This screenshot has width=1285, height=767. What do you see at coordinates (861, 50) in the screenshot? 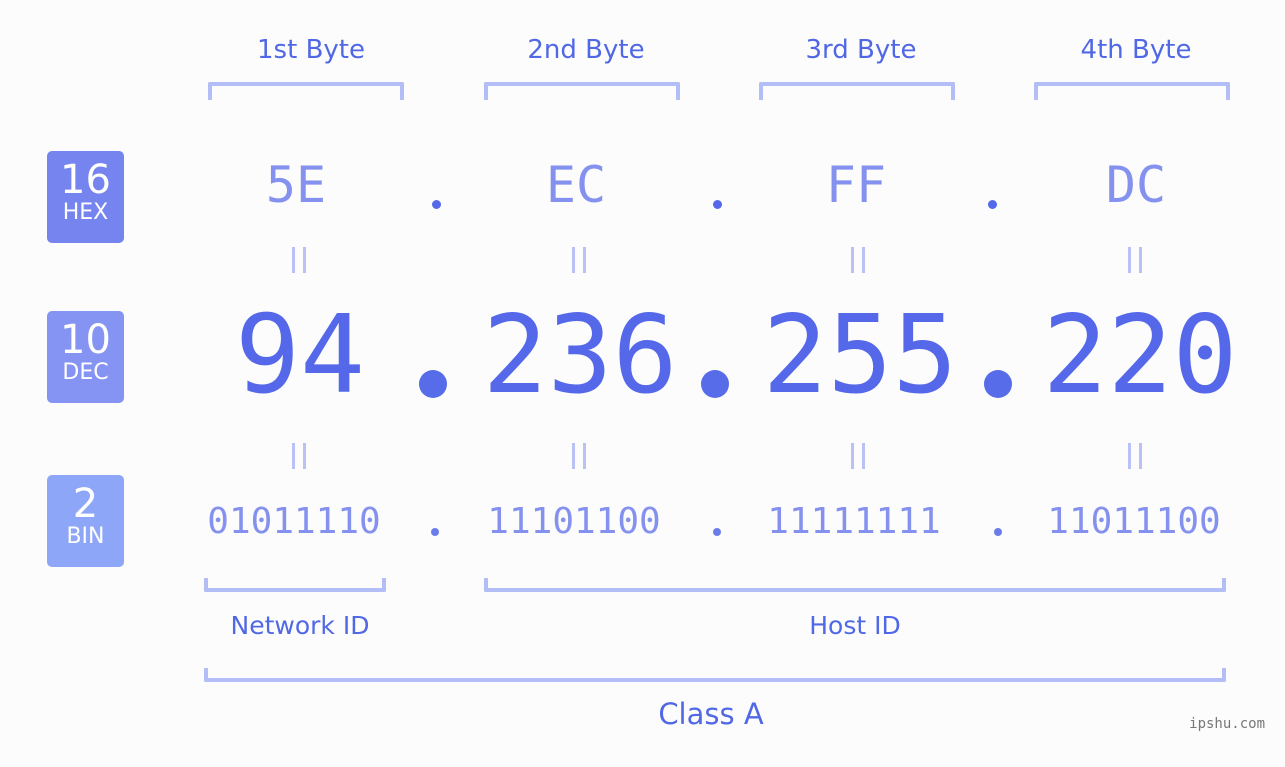
I see `byte-label-3: 3rd Byte` at bounding box center [861, 50].